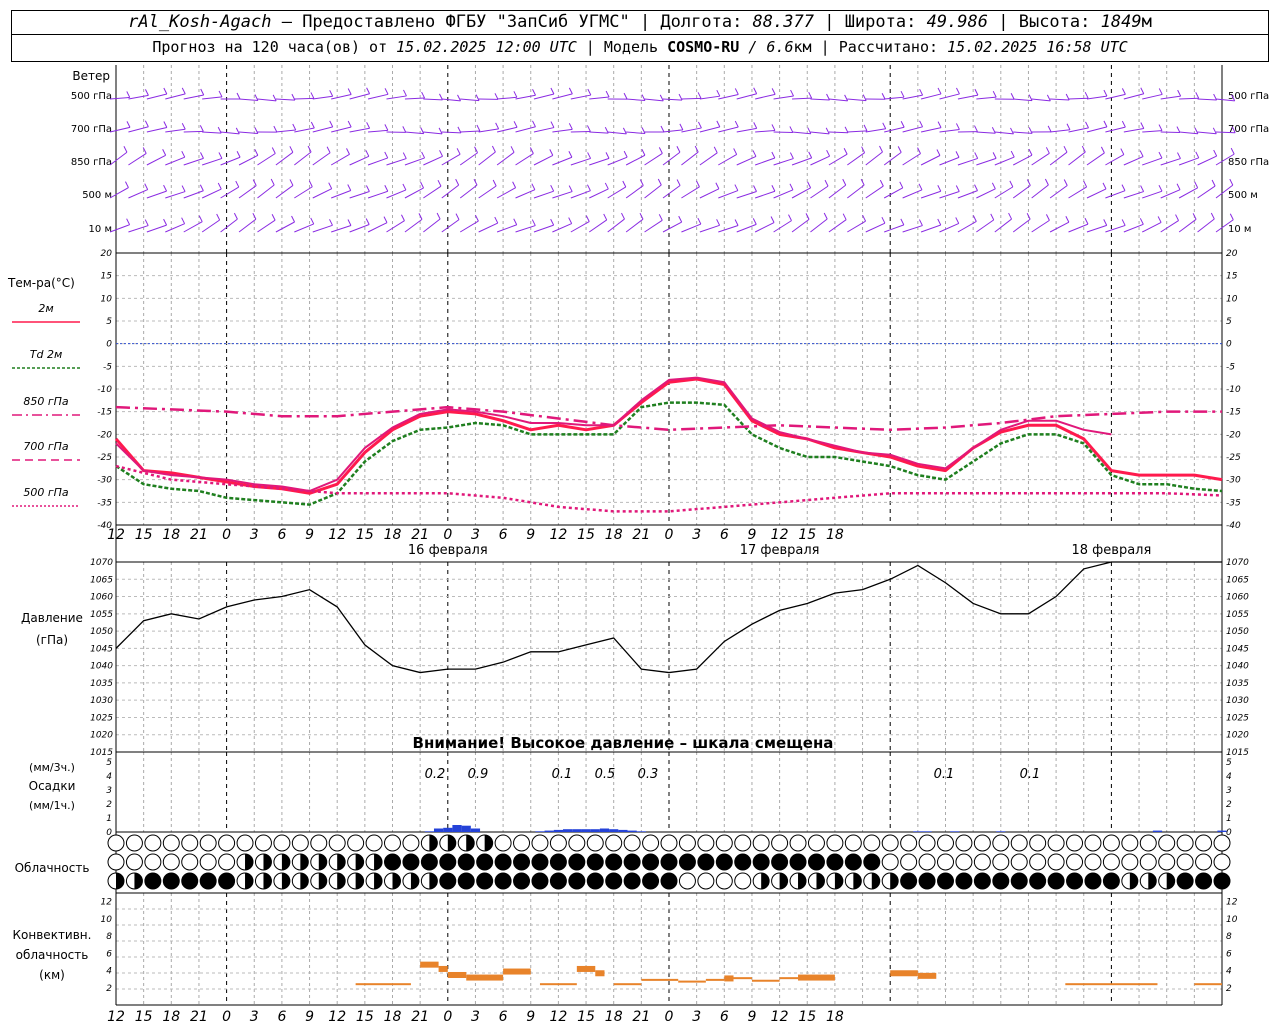  I want to click on conv-tick-left: 10, so click(107, 920).